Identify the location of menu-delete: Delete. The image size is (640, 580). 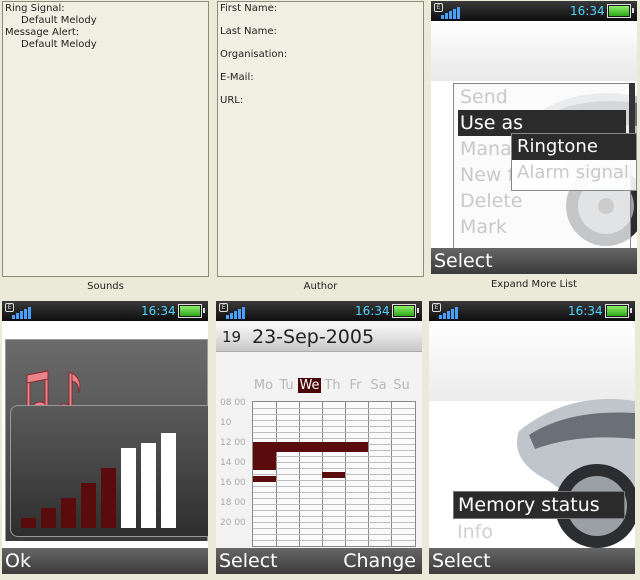
(542, 201).